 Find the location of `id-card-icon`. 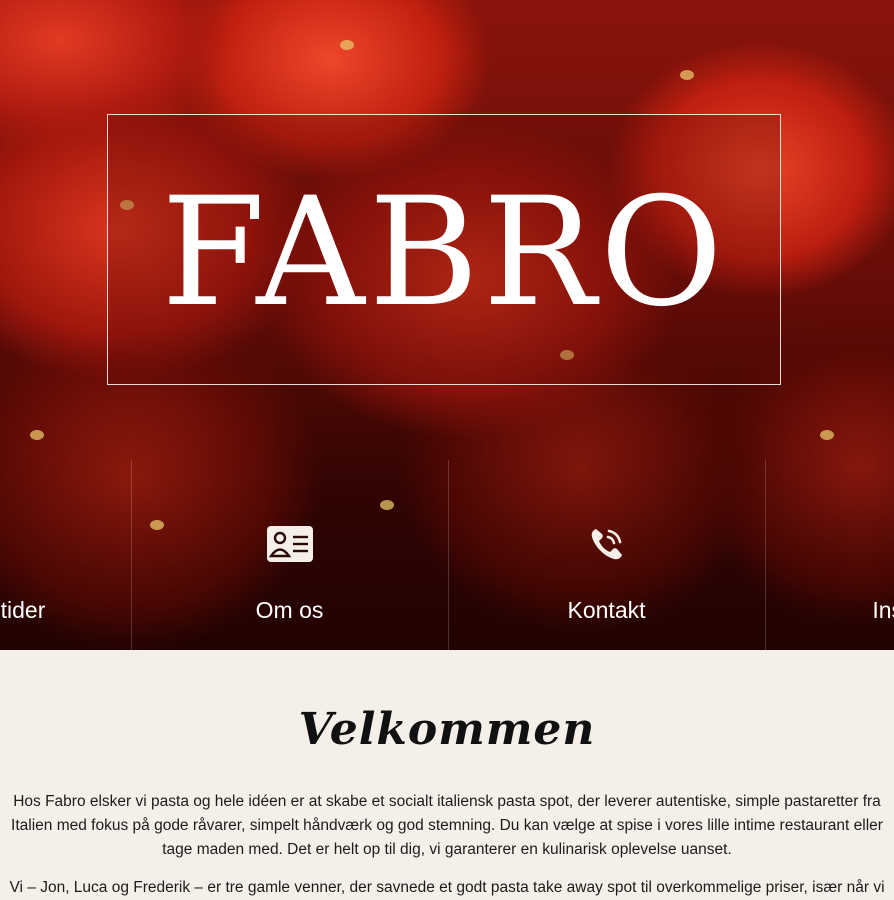

id-card-icon is located at coordinates (289, 546).